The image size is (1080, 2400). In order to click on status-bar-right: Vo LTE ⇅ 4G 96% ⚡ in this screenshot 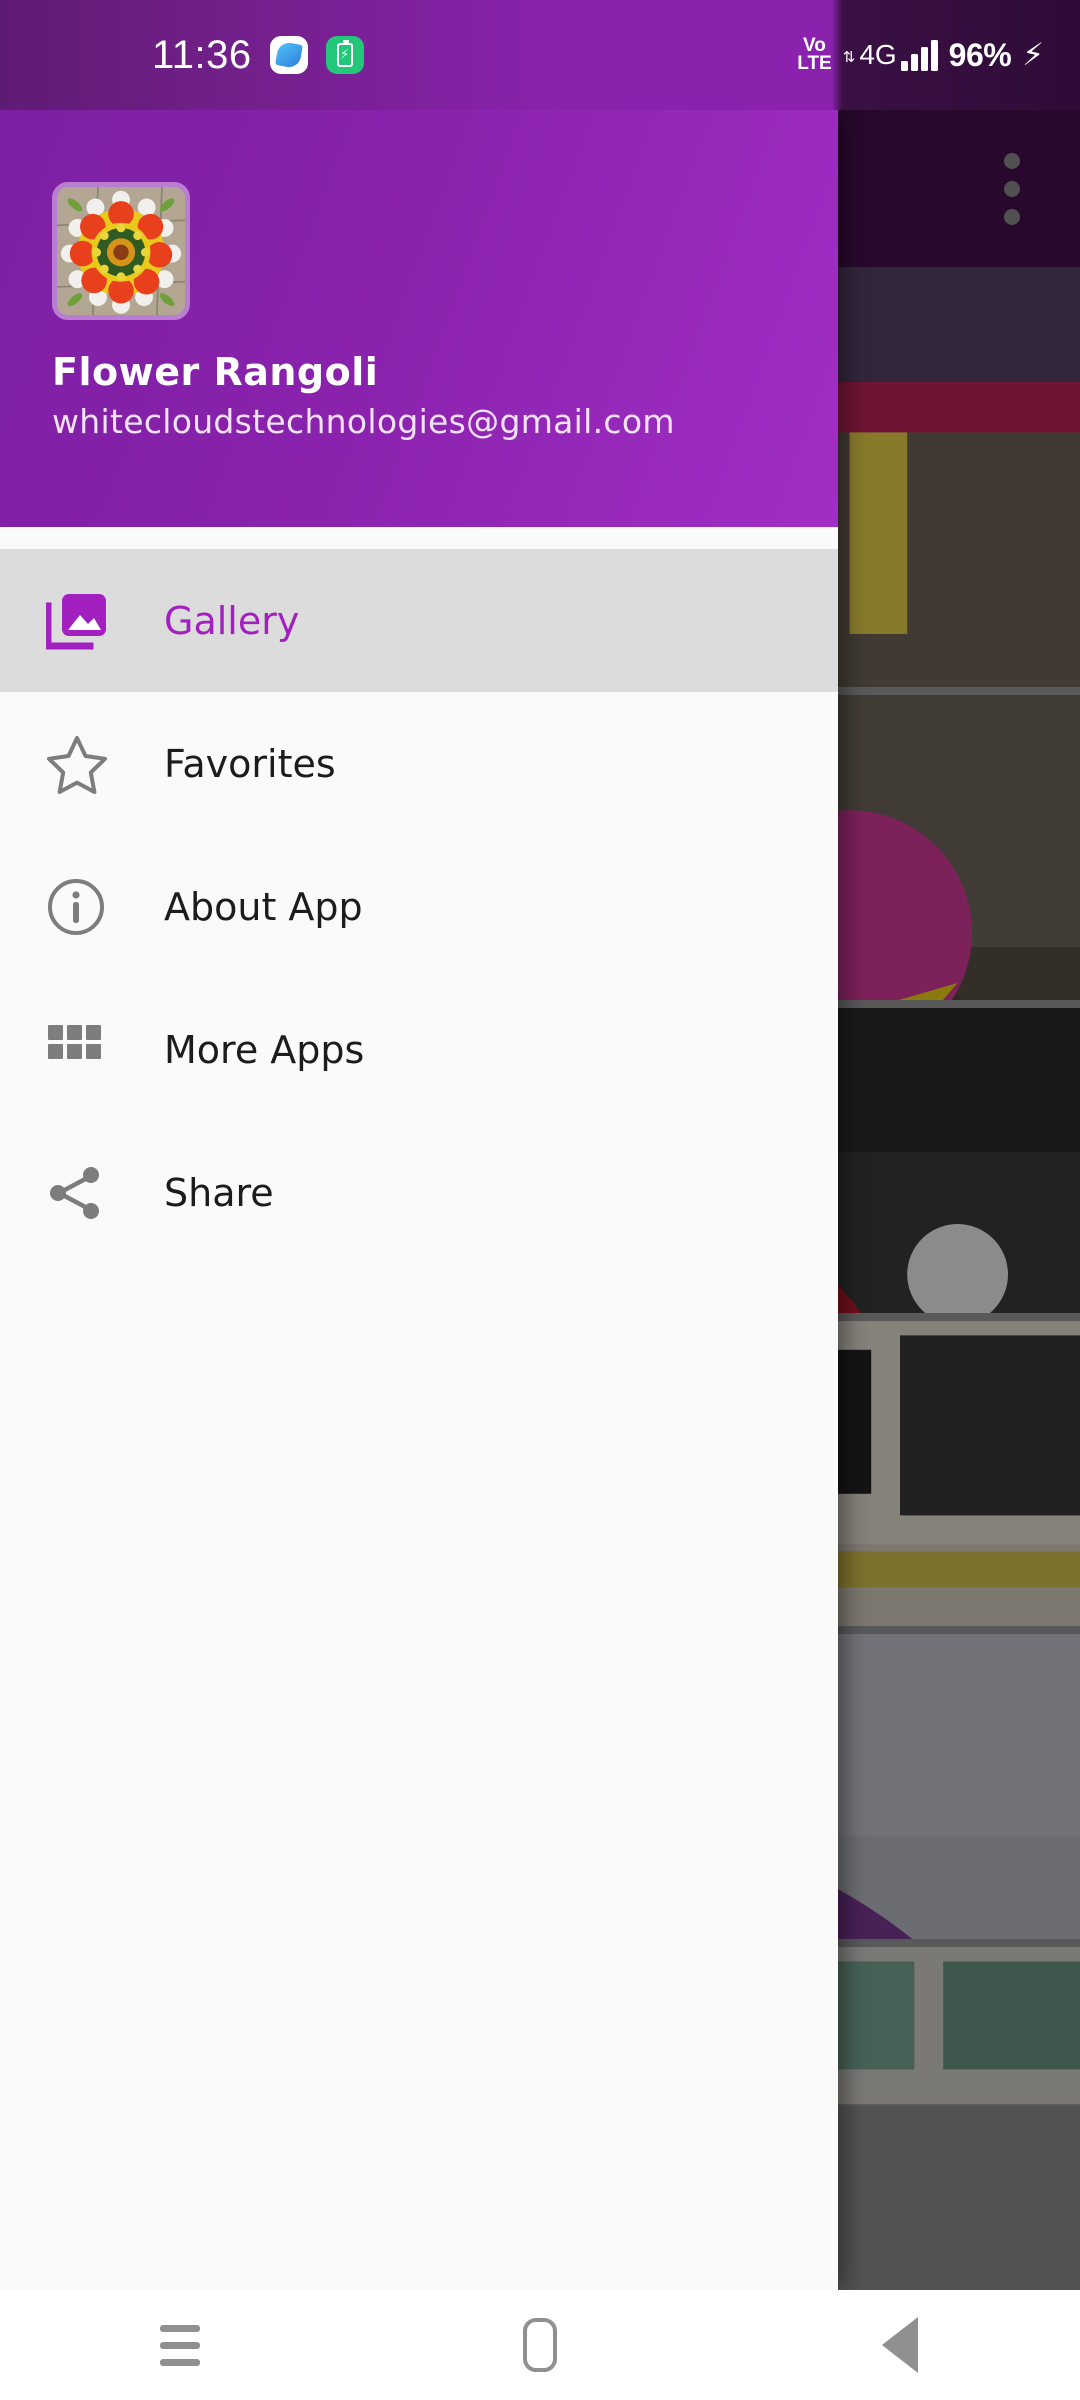, I will do `click(920, 55)`.